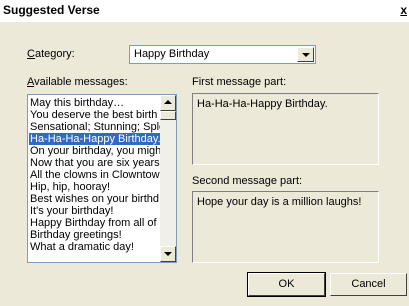  Describe the element at coordinates (204, 11) in the screenshot. I see `title-bar: Suggested Verse x` at that location.